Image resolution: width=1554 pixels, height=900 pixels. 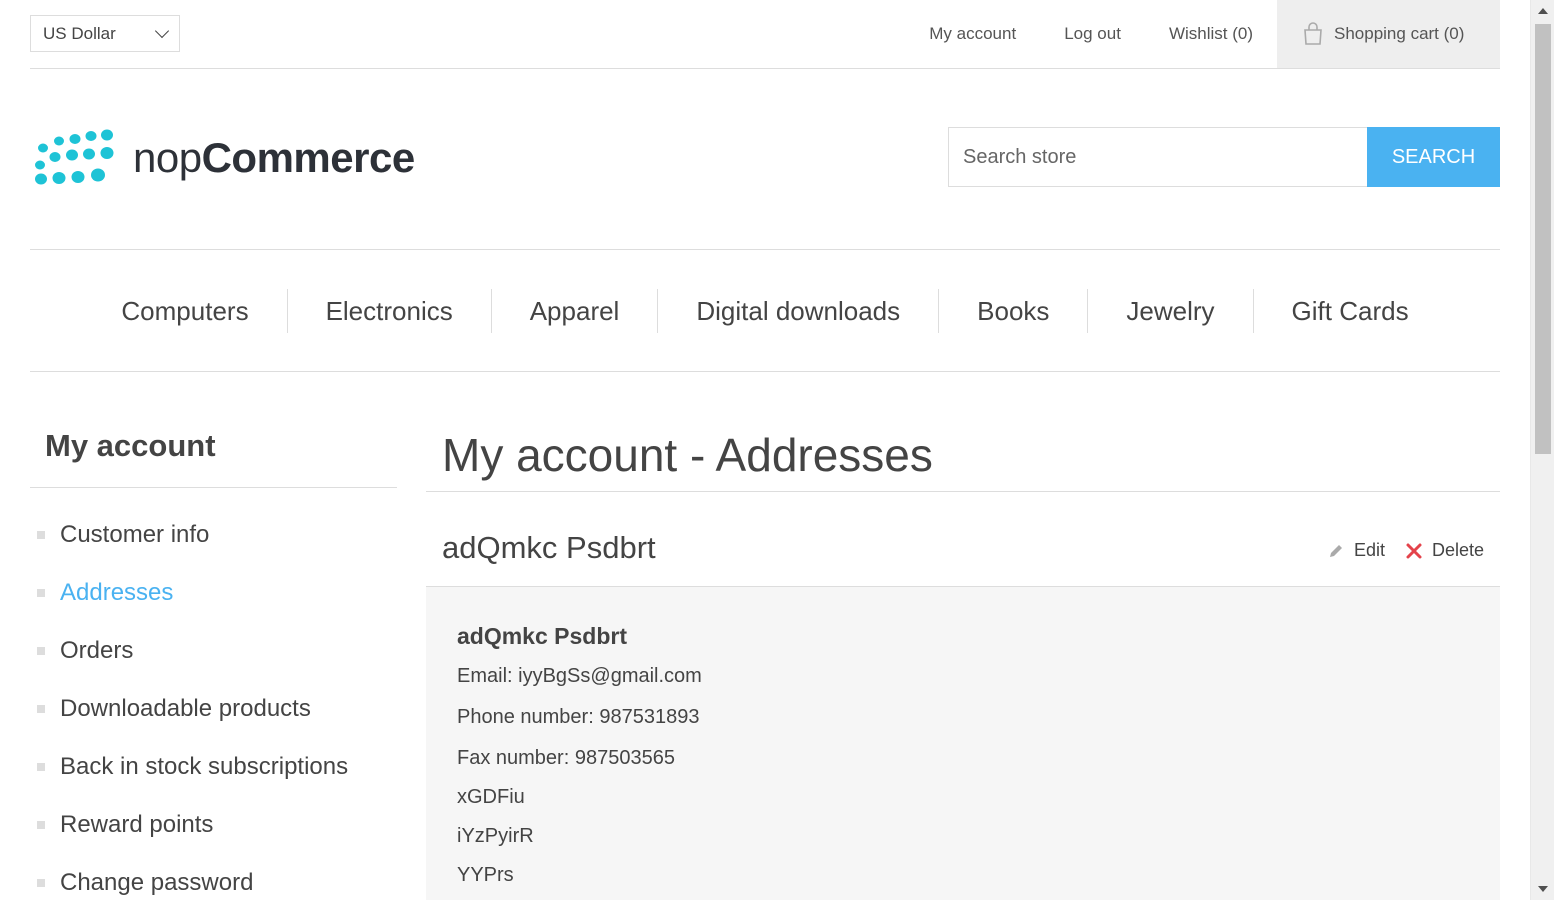 I want to click on page-title: My account - Addresses, so click(x=963, y=460).